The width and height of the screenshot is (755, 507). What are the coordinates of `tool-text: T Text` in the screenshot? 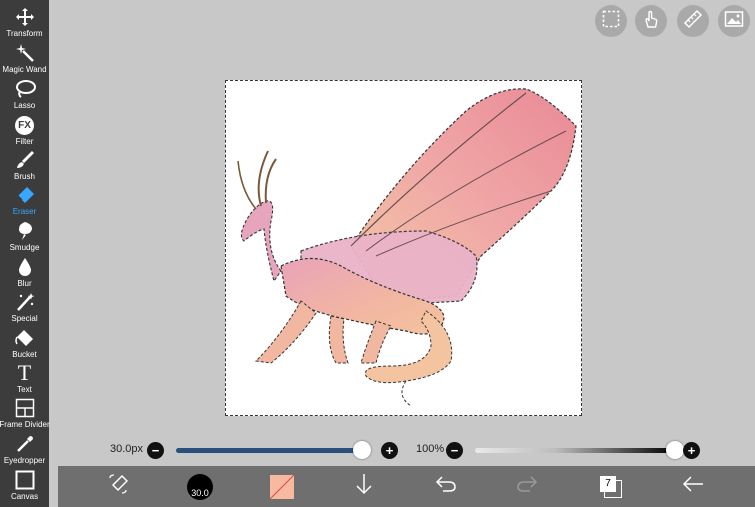 It's located at (24, 379).